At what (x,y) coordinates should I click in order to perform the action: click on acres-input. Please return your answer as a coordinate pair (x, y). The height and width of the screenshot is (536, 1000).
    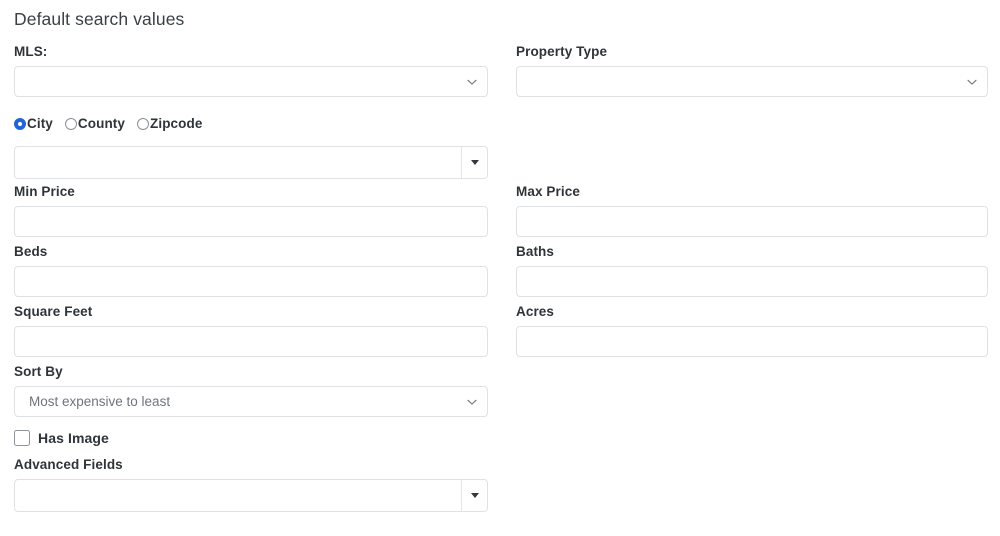
    Looking at the image, I should click on (752, 341).